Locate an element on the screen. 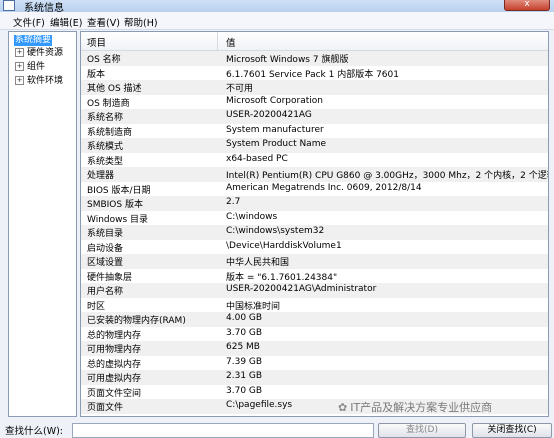  item-cell: BIOS 版本/日期 is located at coordinates (119, 190).